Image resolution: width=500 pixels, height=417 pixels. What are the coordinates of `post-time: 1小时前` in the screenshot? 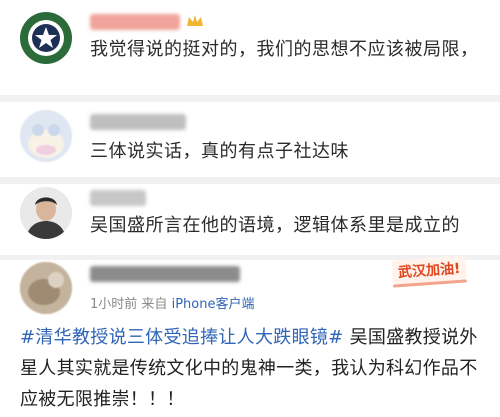 It's located at (114, 304).